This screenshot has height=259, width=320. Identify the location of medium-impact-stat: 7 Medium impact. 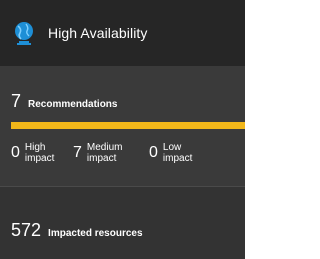
(97, 153).